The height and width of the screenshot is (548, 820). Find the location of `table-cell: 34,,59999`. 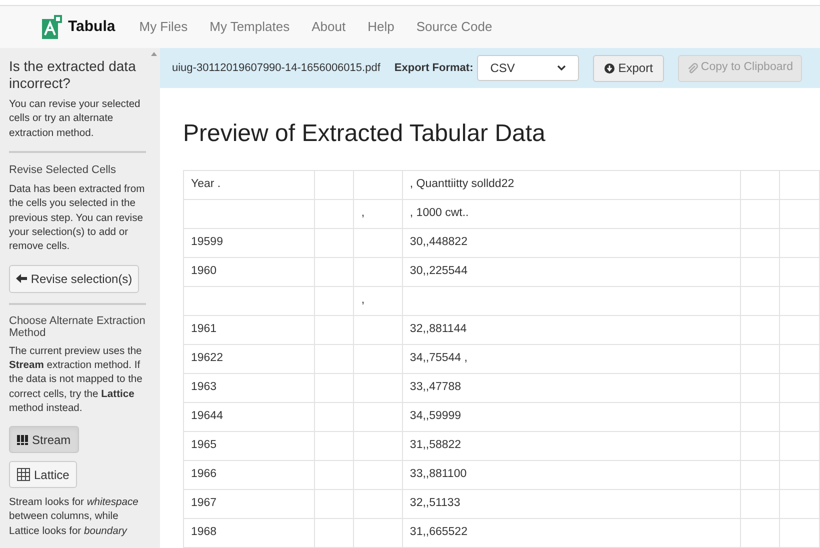

table-cell: 34,,59999 is located at coordinates (436, 416).